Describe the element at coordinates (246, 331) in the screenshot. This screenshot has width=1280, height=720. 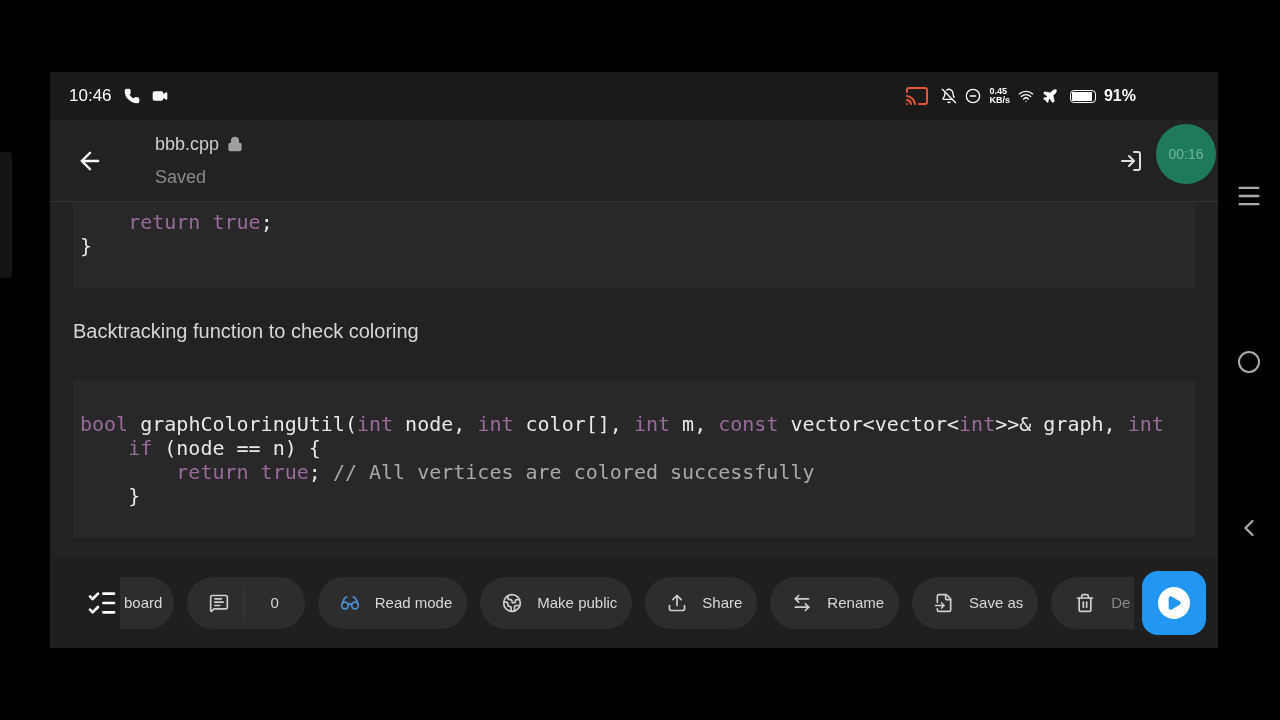
I see `paragraph: Backtracking function to check coloring` at that location.